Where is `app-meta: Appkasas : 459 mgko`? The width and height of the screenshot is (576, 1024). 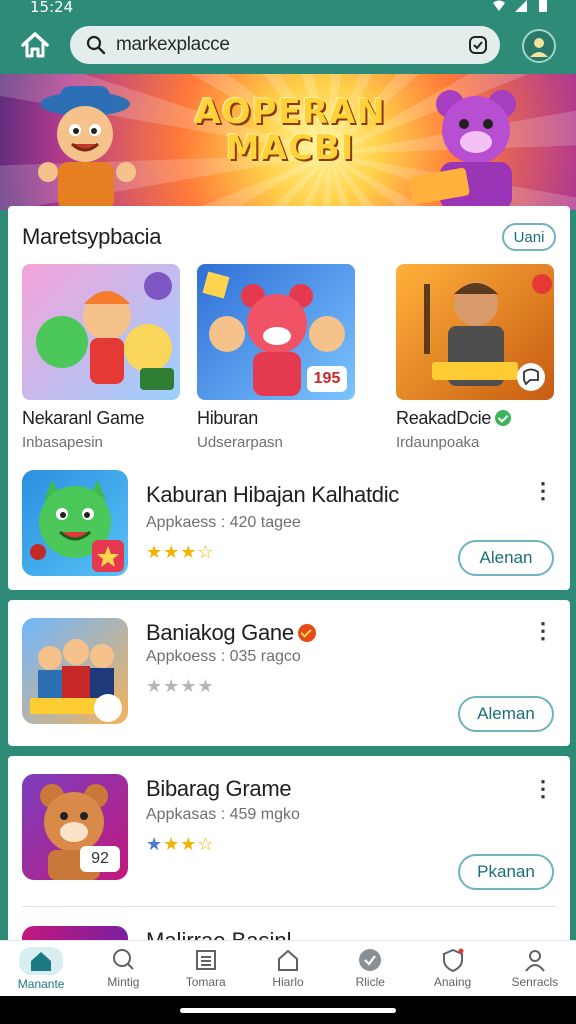 app-meta: Appkasas : 459 mgko is located at coordinates (223, 814).